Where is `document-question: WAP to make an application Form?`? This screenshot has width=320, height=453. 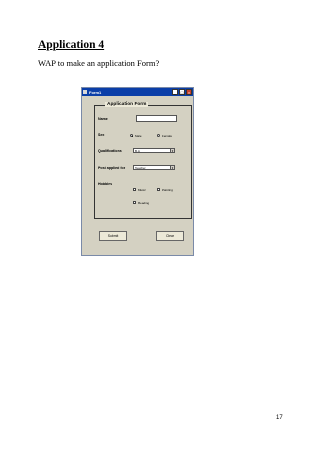
document-question: WAP to make an application Form? is located at coordinates (99, 63).